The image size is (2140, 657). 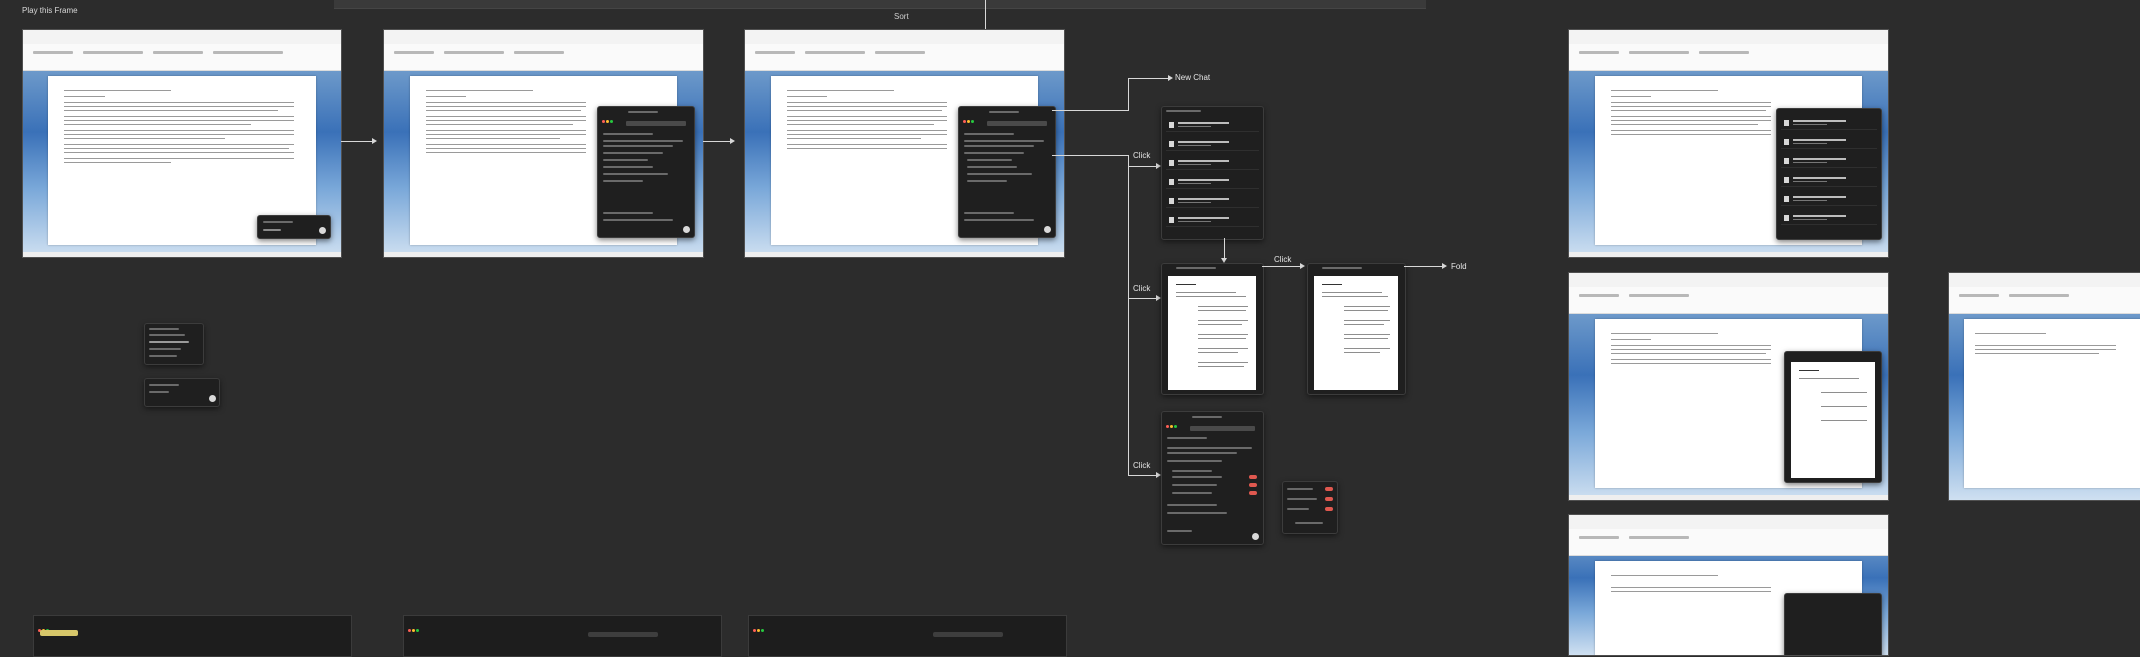 I want to click on connector-new-chat-h2, so click(x=1149, y=78).